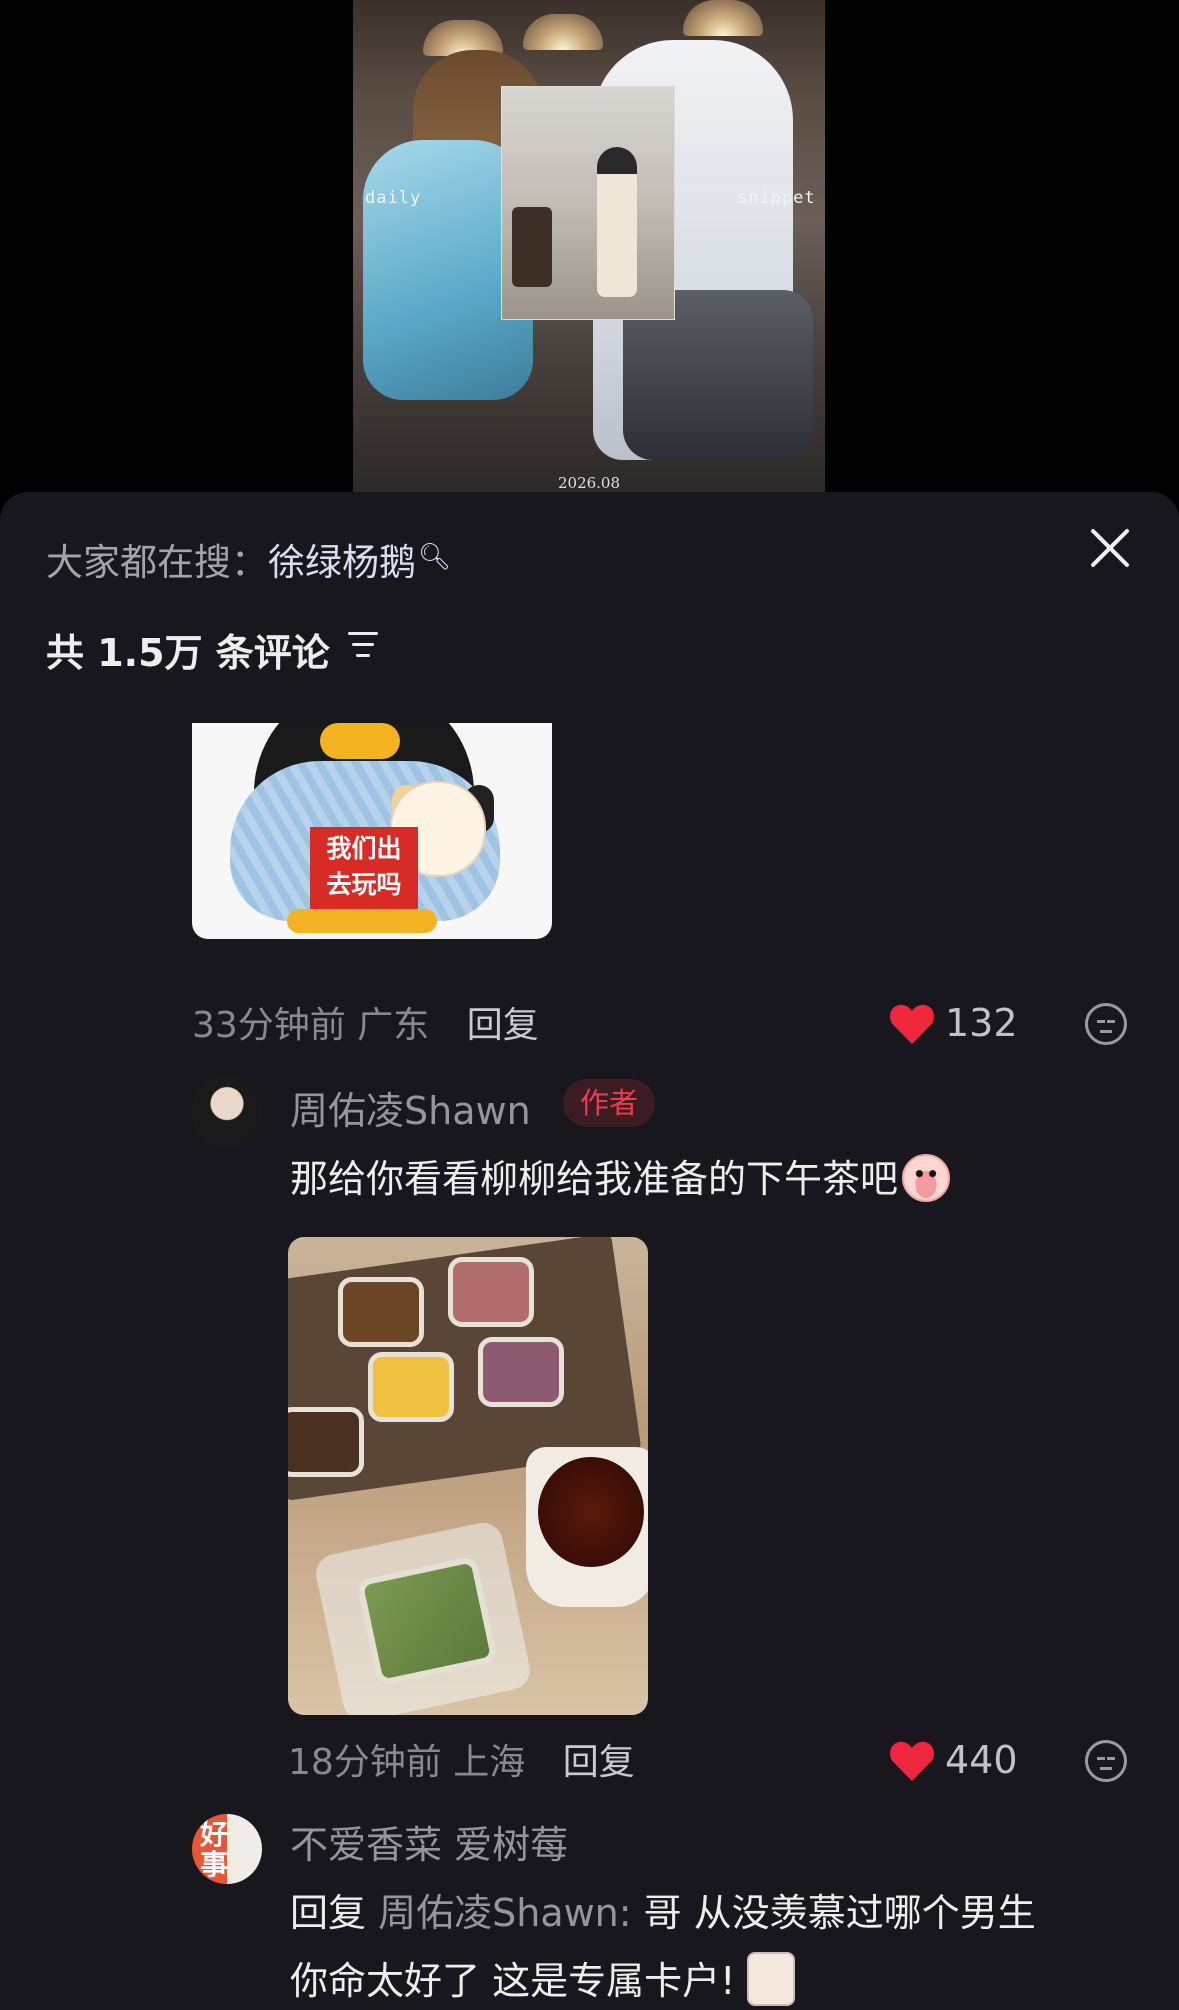  I want to click on sticker-emoji-icon, so click(771, 1979).